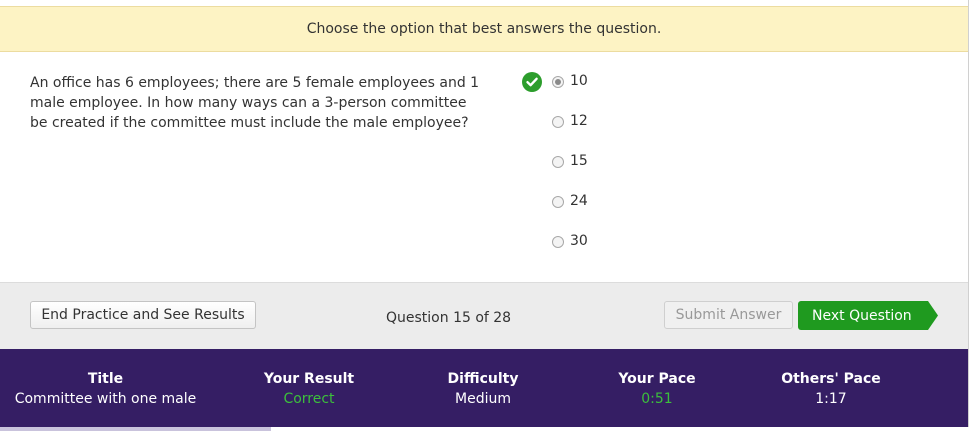 The height and width of the screenshot is (431, 969). What do you see at coordinates (309, 379) in the screenshot?
I see `stat-result-header: Your Result` at bounding box center [309, 379].